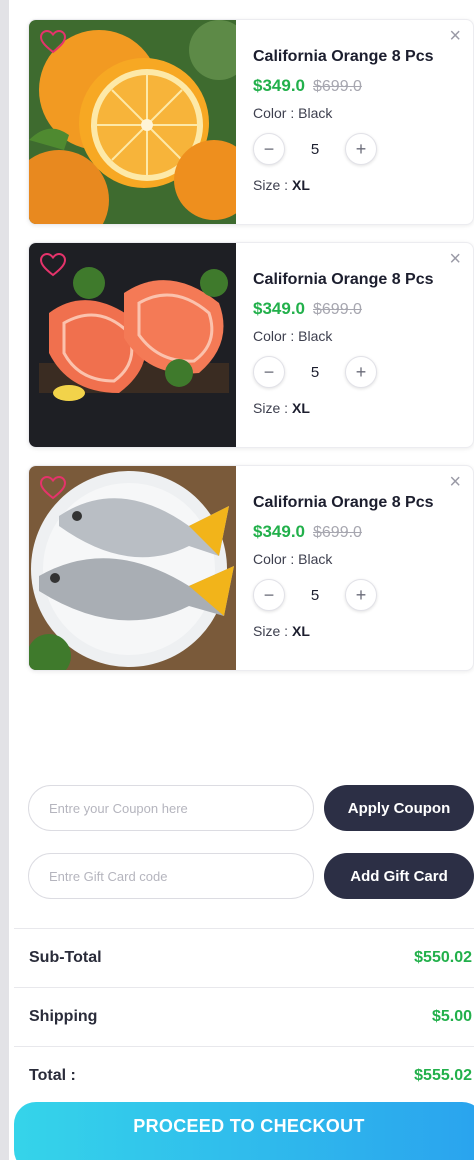 The width and height of the screenshot is (474, 1160). I want to click on total-label: Total :, so click(52, 1075).